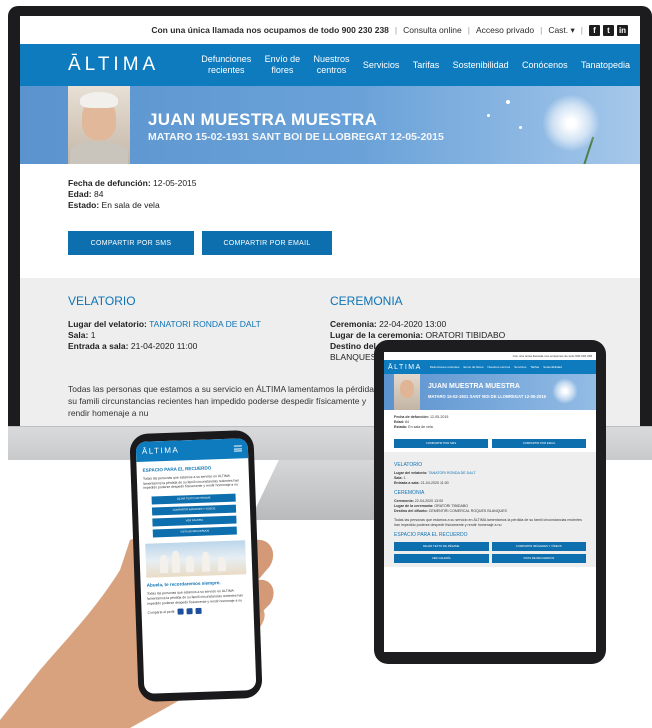  Describe the element at coordinates (238, 448) in the screenshot. I see `hamburger-menu-icon` at that location.